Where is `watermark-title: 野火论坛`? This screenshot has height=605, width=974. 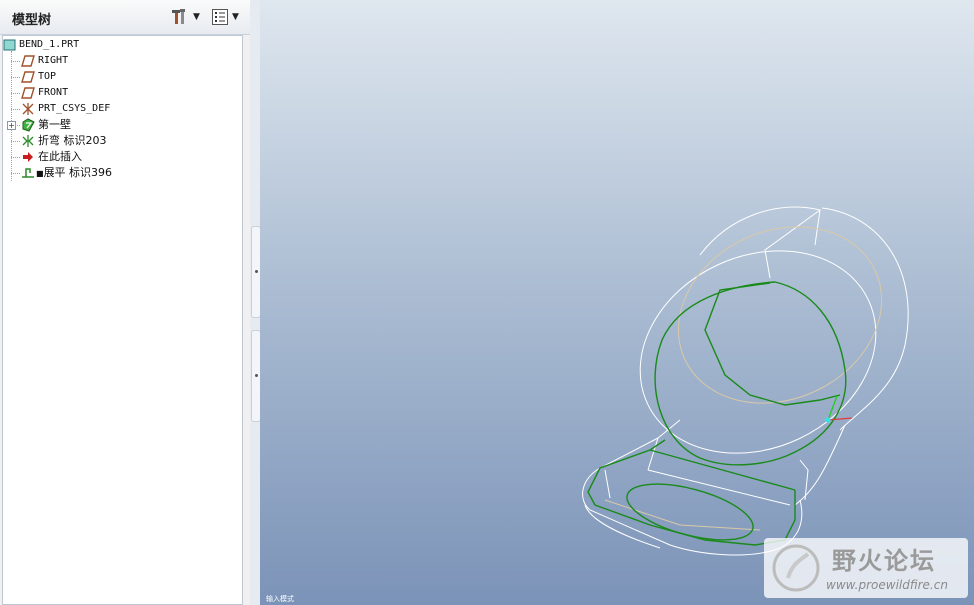 watermark-title: 野火论坛 is located at coordinates (884, 561).